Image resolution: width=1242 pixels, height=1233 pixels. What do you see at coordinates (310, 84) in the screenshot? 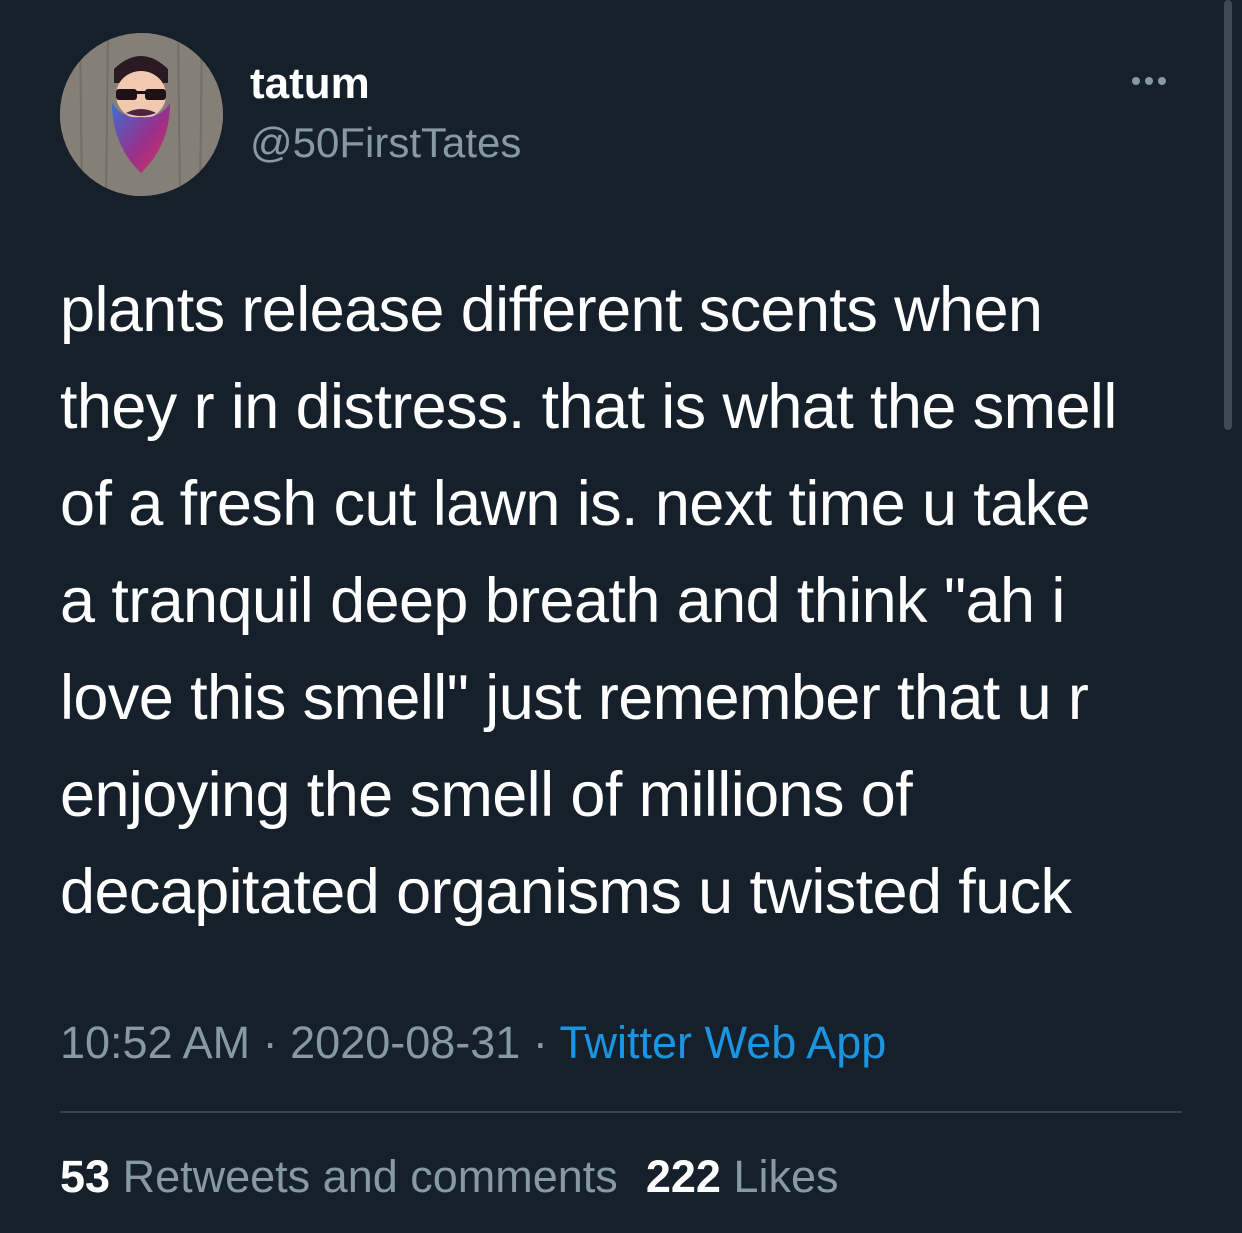
I see `author-display-name: tatum` at bounding box center [310, 84].